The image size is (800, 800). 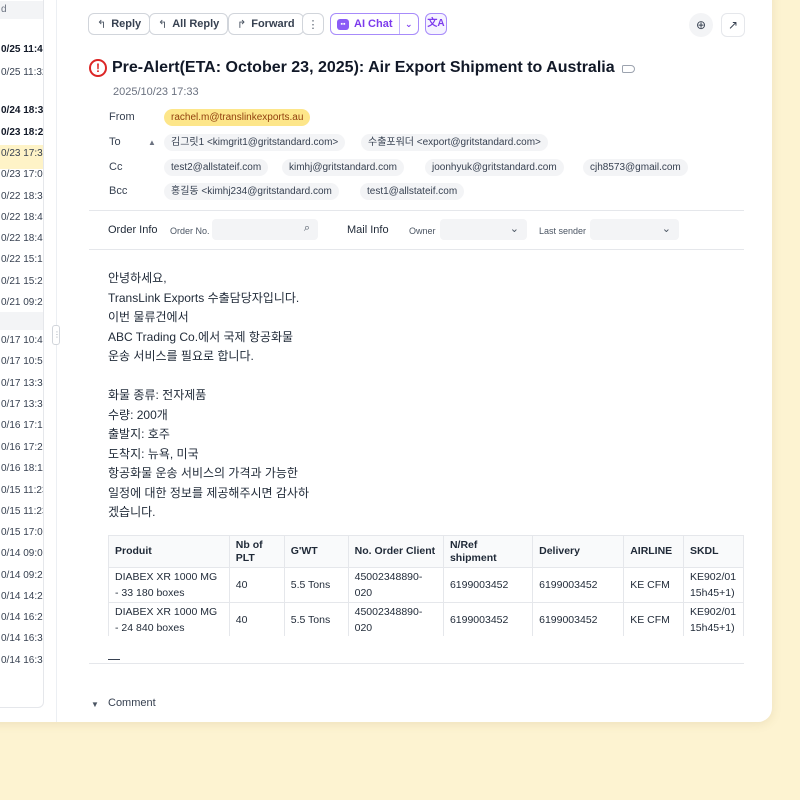 What do you see at coordinates (152, 142) in the screenshot?
I see `collapse-recipients-icon: ▲` at bounding box center [152, 142].